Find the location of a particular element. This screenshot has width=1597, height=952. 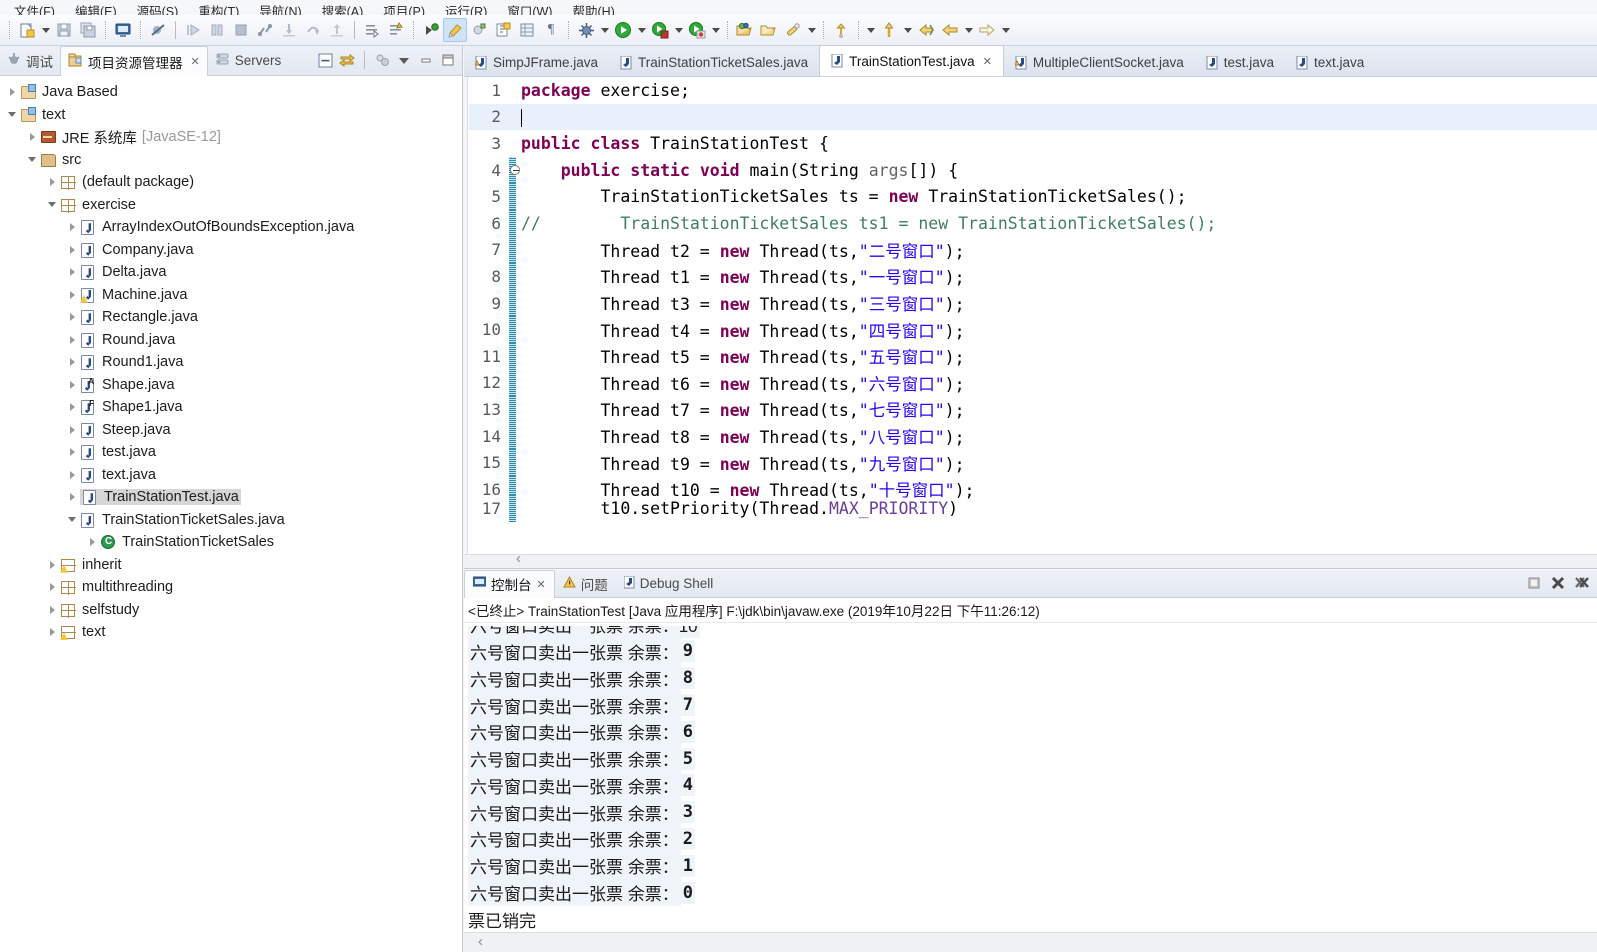

editor-tab-1: TrainStationTicketSales.java is located at coordinates (714, 62).